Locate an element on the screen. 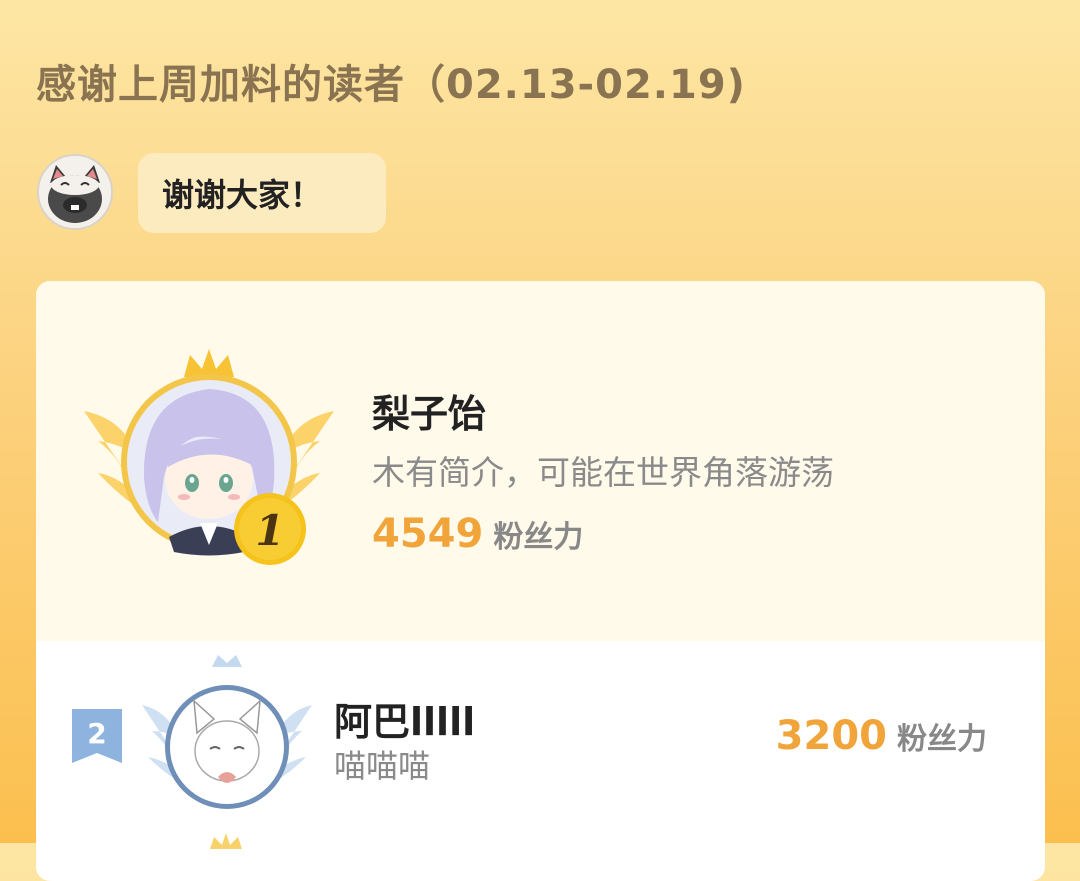  rank-2-name: 阿巴lllll is located at coordinates (405, 722).